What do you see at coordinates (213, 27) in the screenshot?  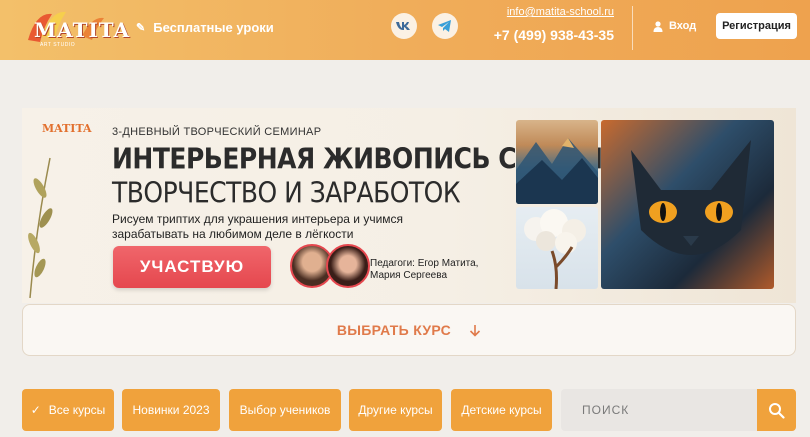 I see `free-lessons-label: Бесплатные уроки` at bounding box center [213, 27].